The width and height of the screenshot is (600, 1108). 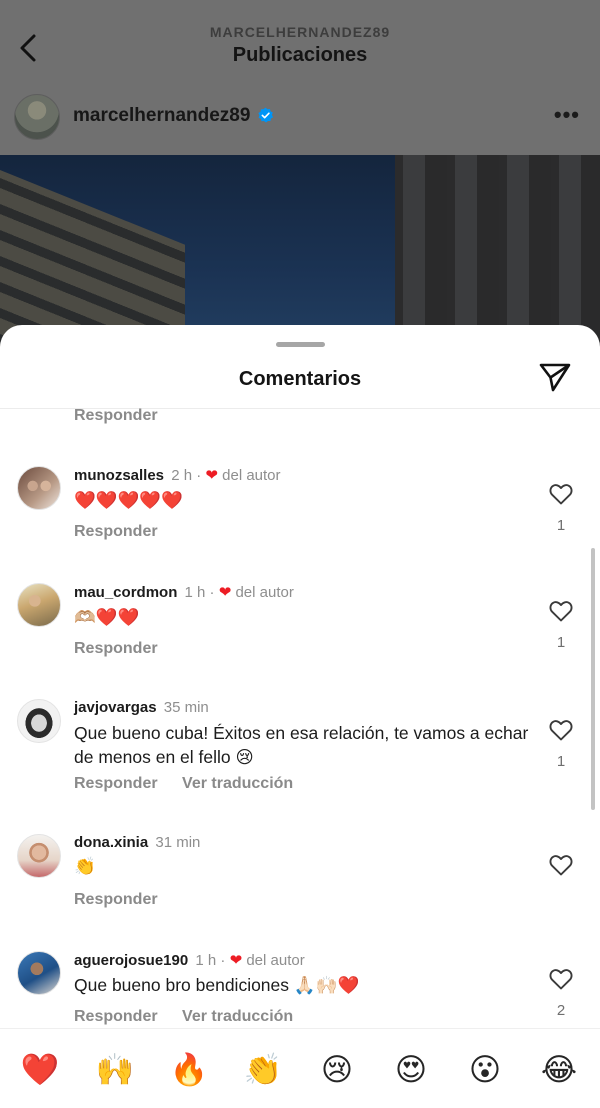 I want to click on sheet-title: Comentarios, so click(x=300, y=379).